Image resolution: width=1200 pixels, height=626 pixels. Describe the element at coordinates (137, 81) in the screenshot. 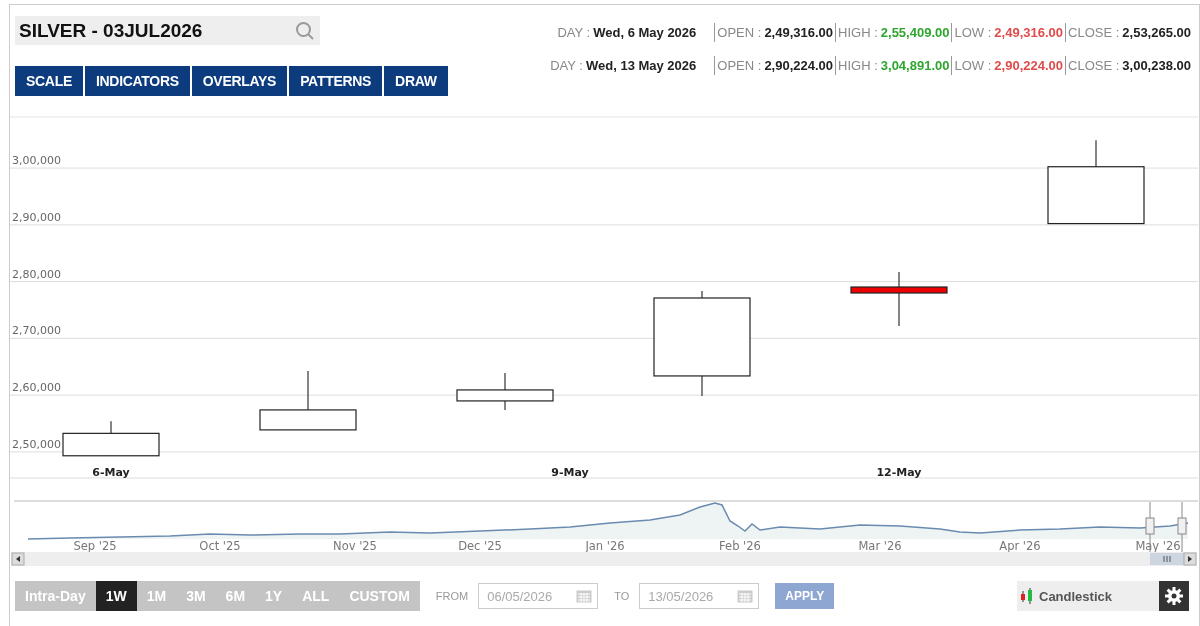

I see `toolbar-button: INDICATORS` at that location.